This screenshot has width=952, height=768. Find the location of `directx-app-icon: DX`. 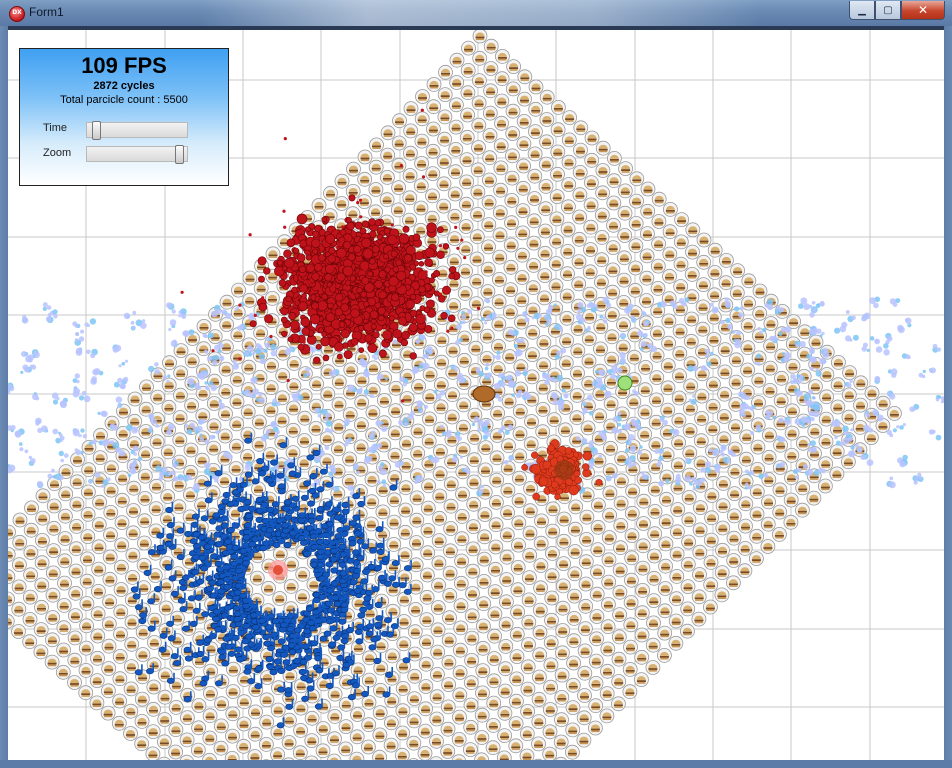

directx-app-icon: DX is located at coordinates (17, 14).